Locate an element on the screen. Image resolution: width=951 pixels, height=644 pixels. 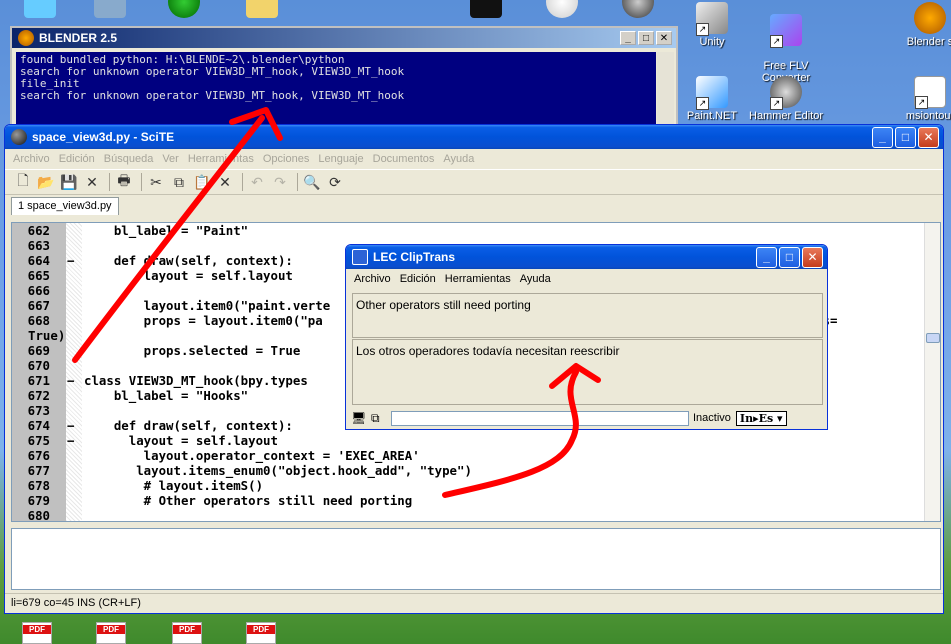
cliptrans-statusbar: 🖥 ⧉ Inactivo In▸Es ▾ is located at coordinates (586, 418).